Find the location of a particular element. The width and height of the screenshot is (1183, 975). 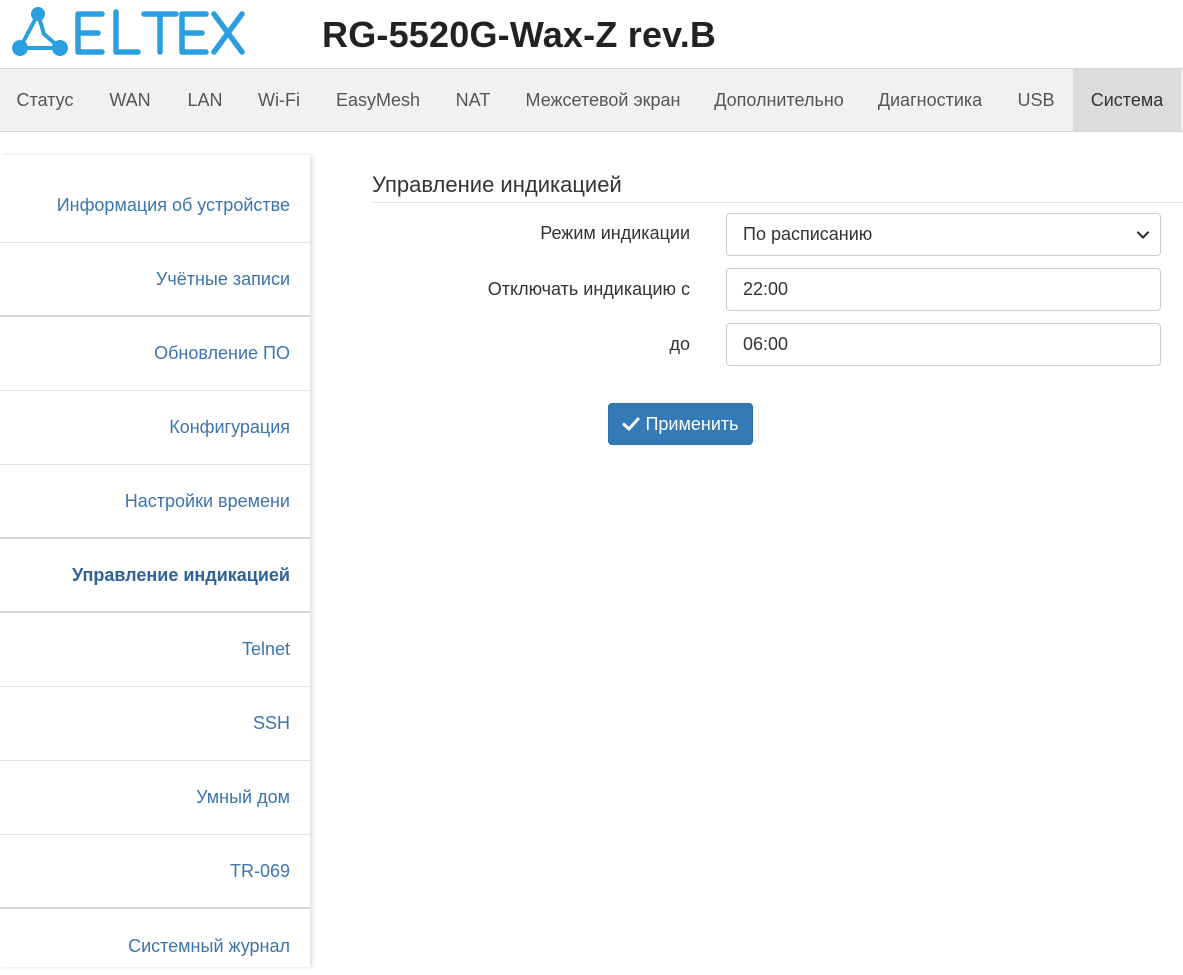

sidebar-item-firmware-update: Обновление ПО is located at coordinates (155, 354).